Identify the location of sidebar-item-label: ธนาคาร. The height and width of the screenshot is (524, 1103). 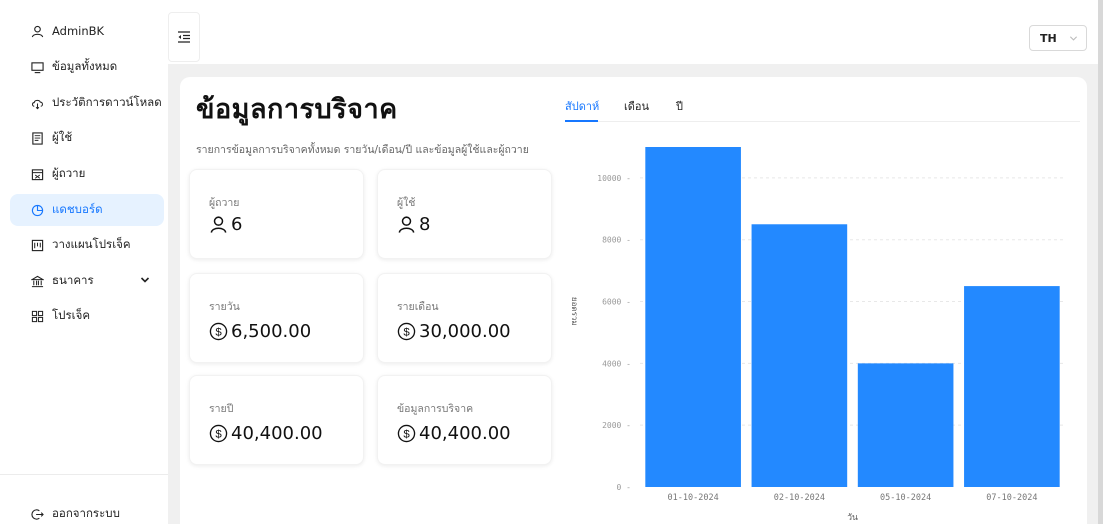
(73, 280).